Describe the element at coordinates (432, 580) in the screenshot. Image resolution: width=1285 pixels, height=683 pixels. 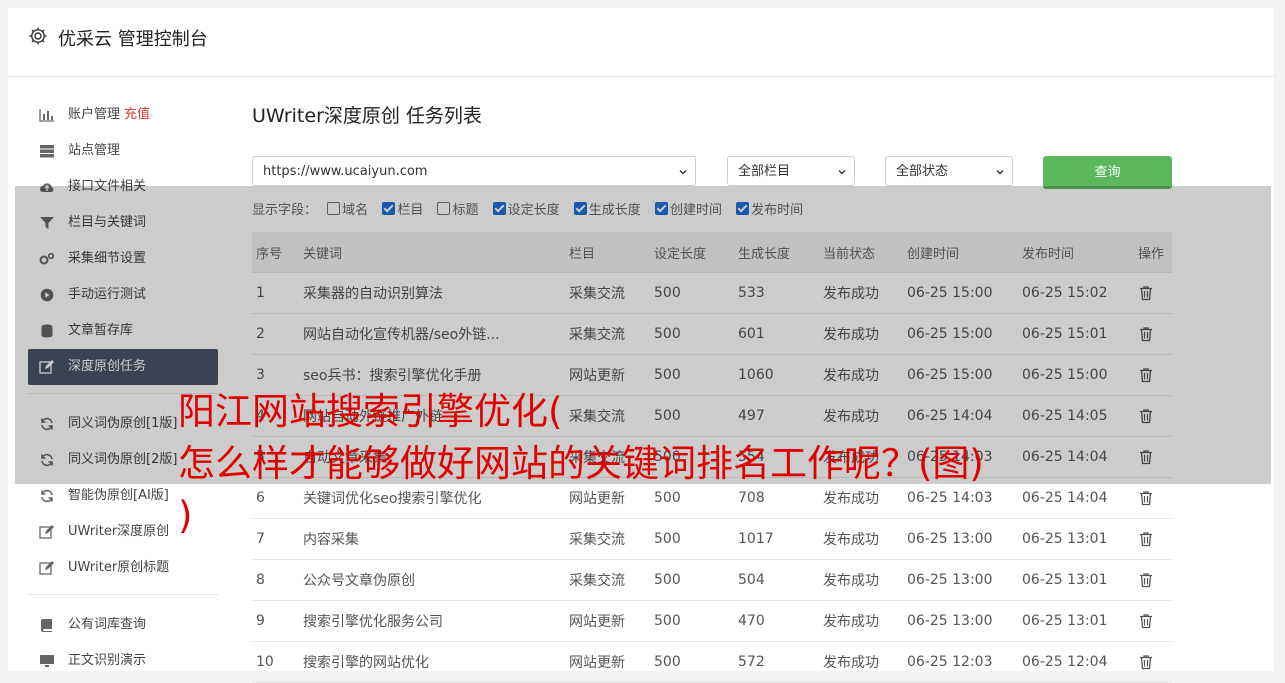
I see `cell-keyword: 公众号文章伪原创` at that location.